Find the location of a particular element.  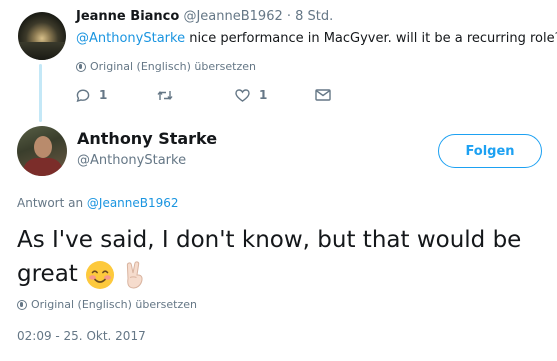

parent-header: Jeanne Bianco @JeanneB1962 · 8 Std. is located at coordinates (204, 16).